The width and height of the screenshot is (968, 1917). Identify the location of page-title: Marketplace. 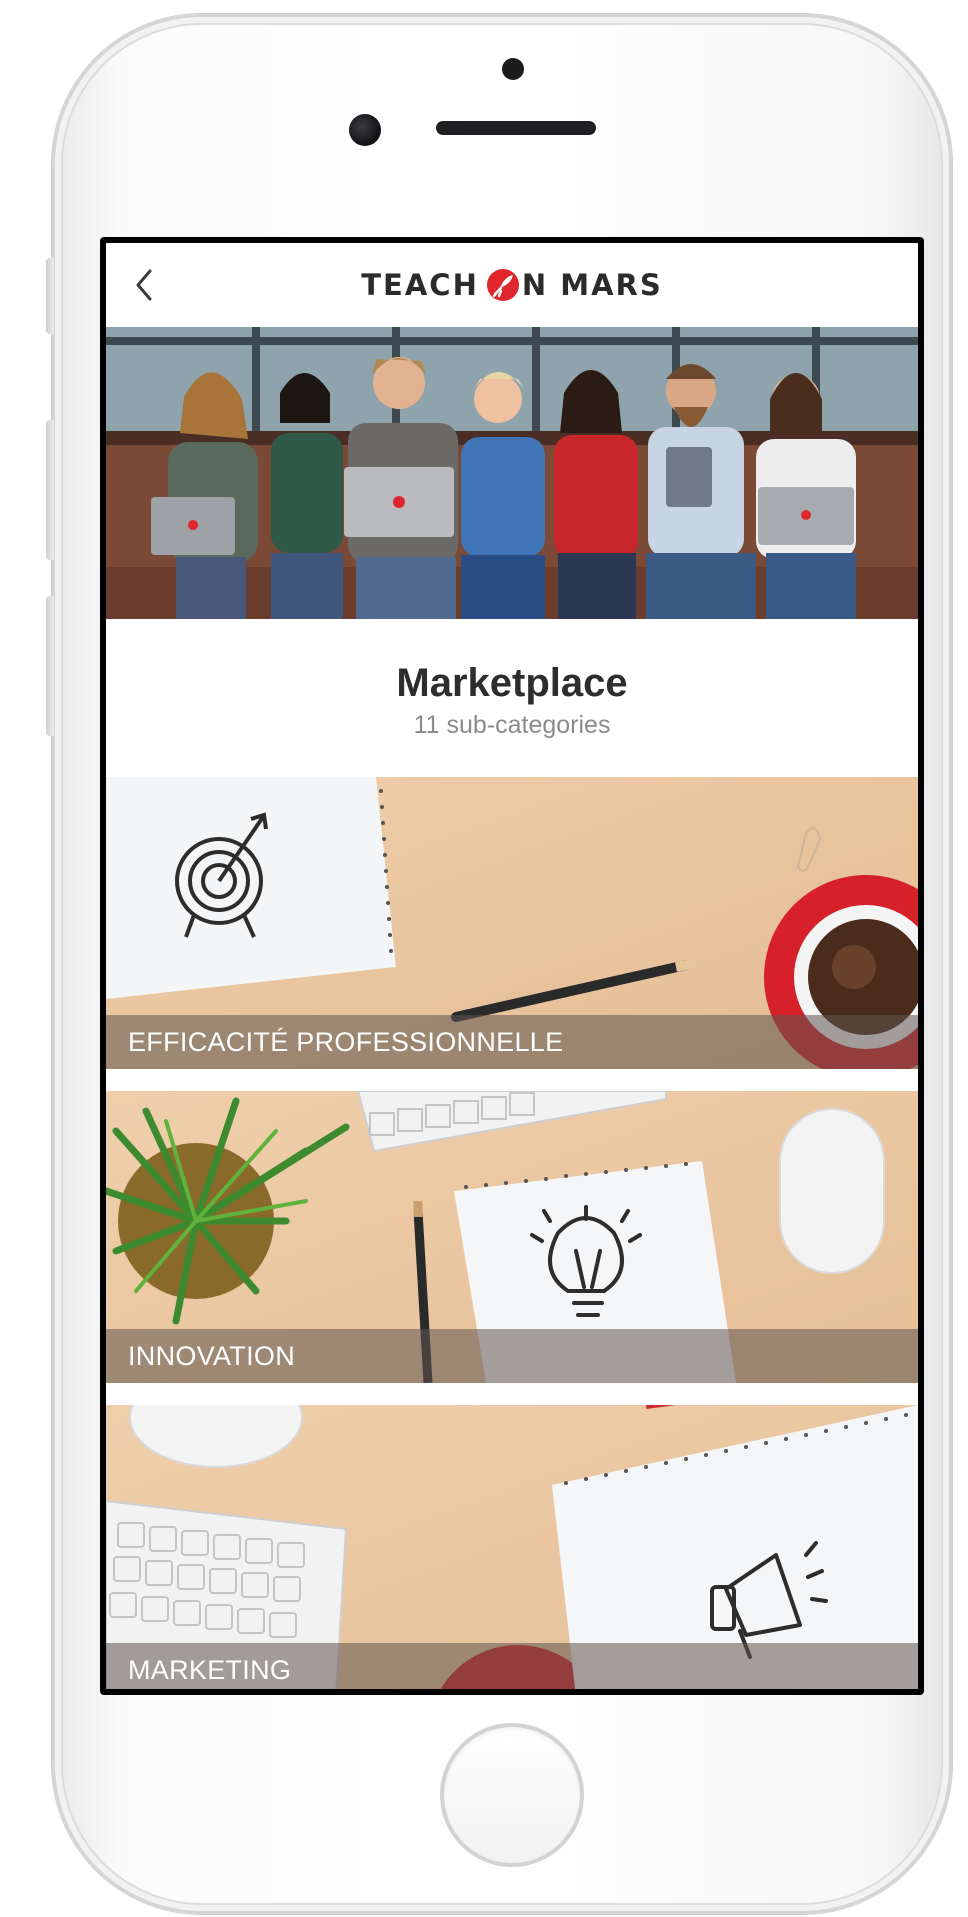
(512, 683).